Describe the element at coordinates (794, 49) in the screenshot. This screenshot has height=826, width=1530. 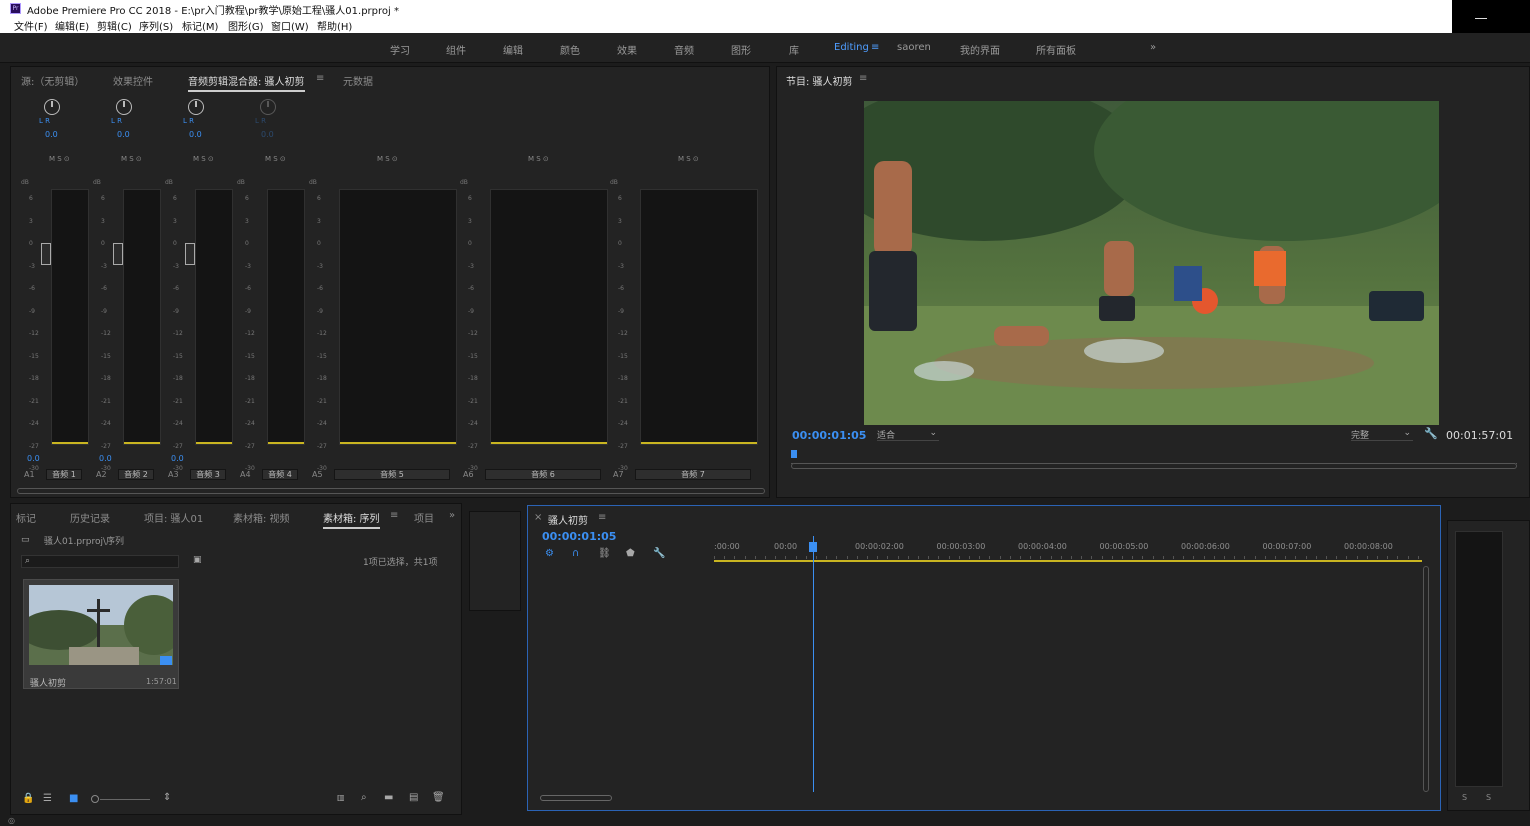
I see `workspace-libraries: 库` at that location.